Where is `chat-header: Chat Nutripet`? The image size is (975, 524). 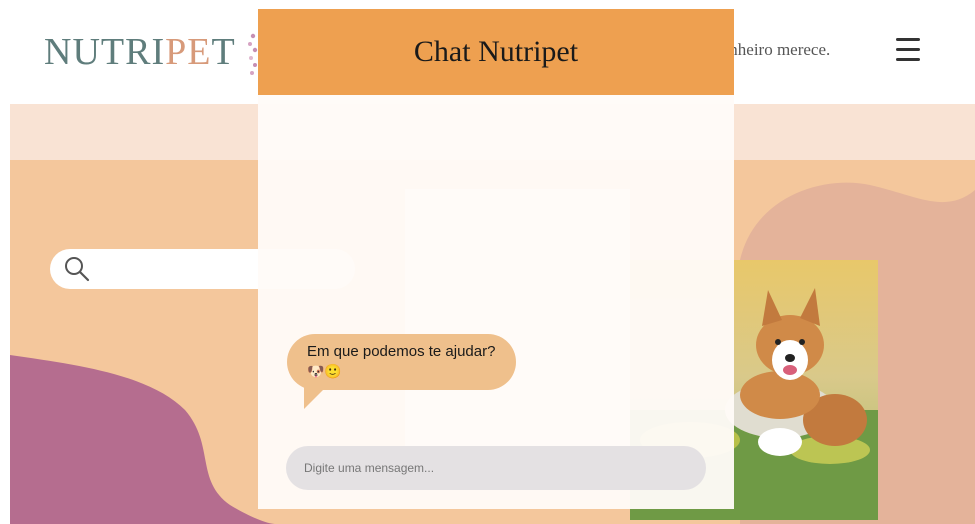
chat-header: Chat Nutripet is located at coordinates (496, 52).